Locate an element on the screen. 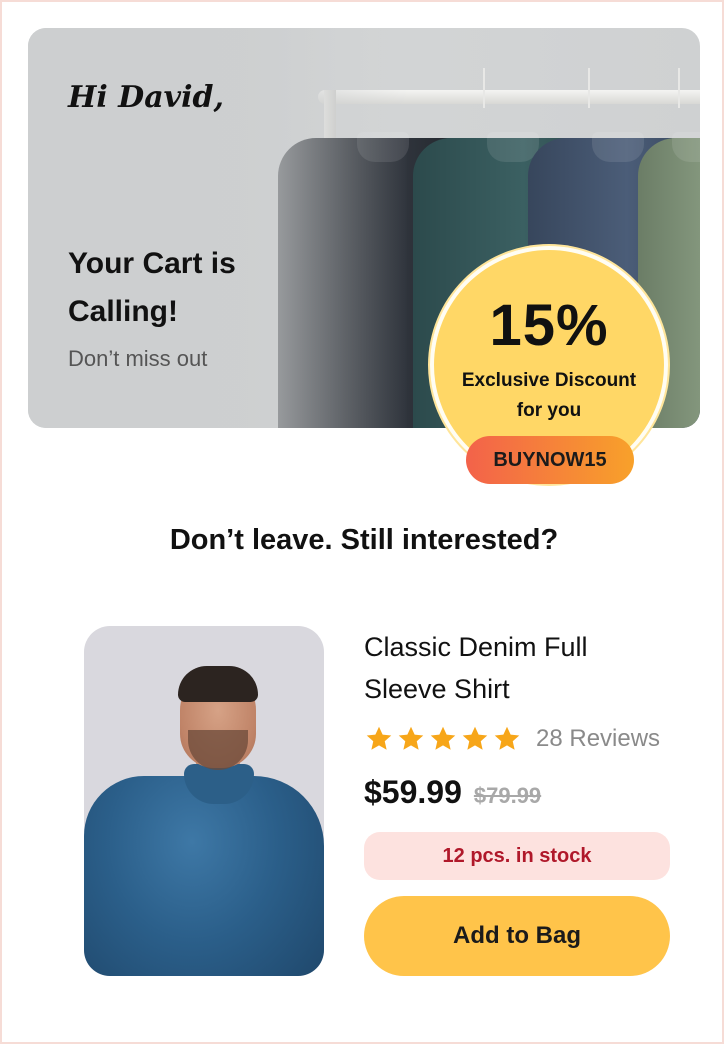  greeting: Hi David, is located at coordinates (146, 97).